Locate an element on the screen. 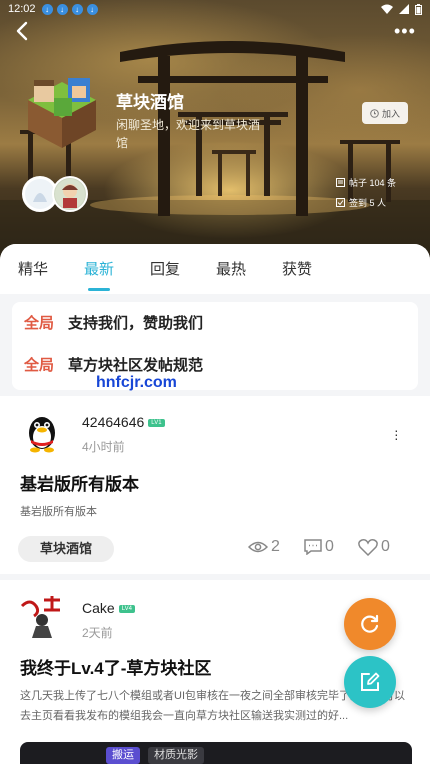  post-image is located at coordinates (216, 753).